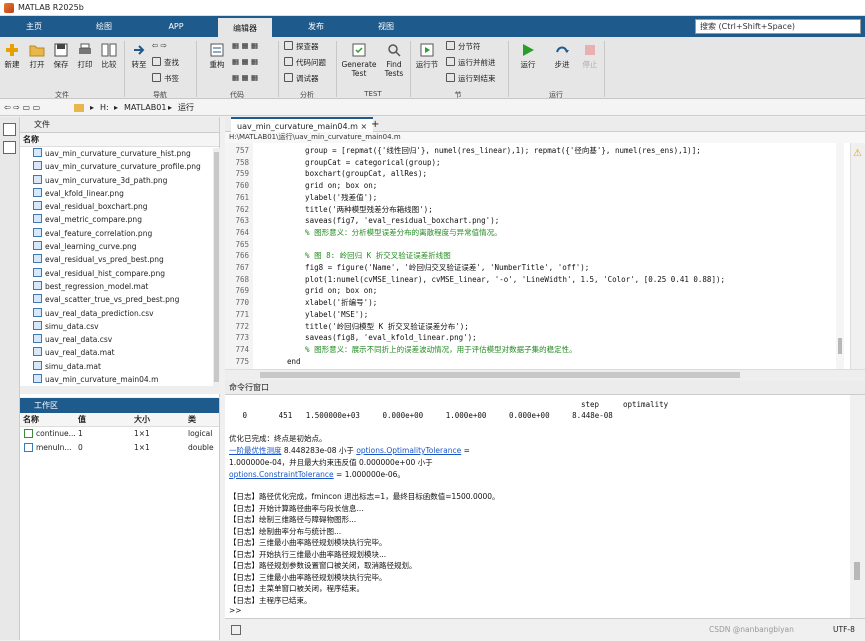 This screenshot has width=865, height=641. Describe the element at coordinates (34, 26) in the screenshot. I see `tab-home: 主页` at that location.